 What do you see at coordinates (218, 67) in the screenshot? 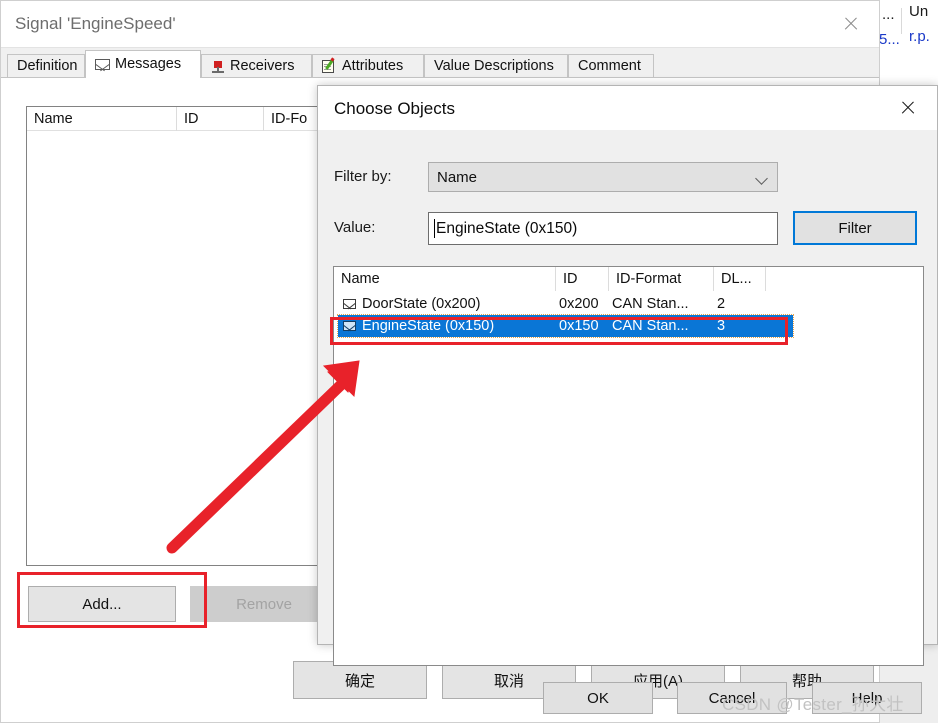
I see `pin-icon` at bounding box center [218, 67].